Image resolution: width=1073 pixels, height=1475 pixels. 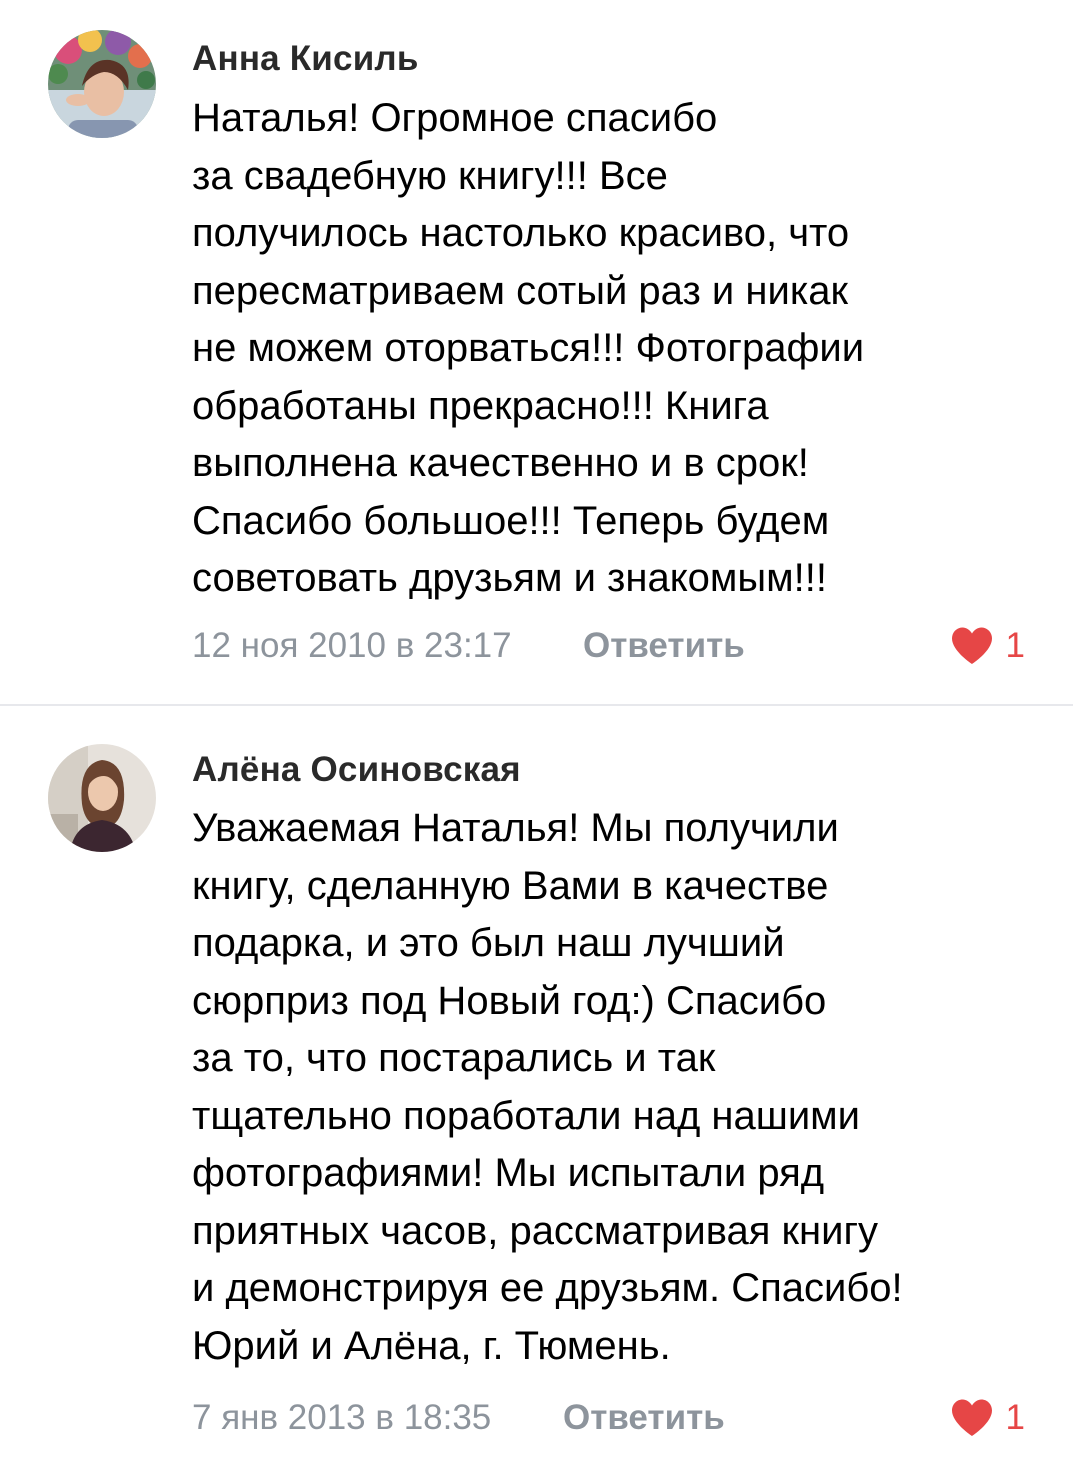 I want to click on comment-text-line: Наталья! Огромное спасибо, so click(x=455, y=118).